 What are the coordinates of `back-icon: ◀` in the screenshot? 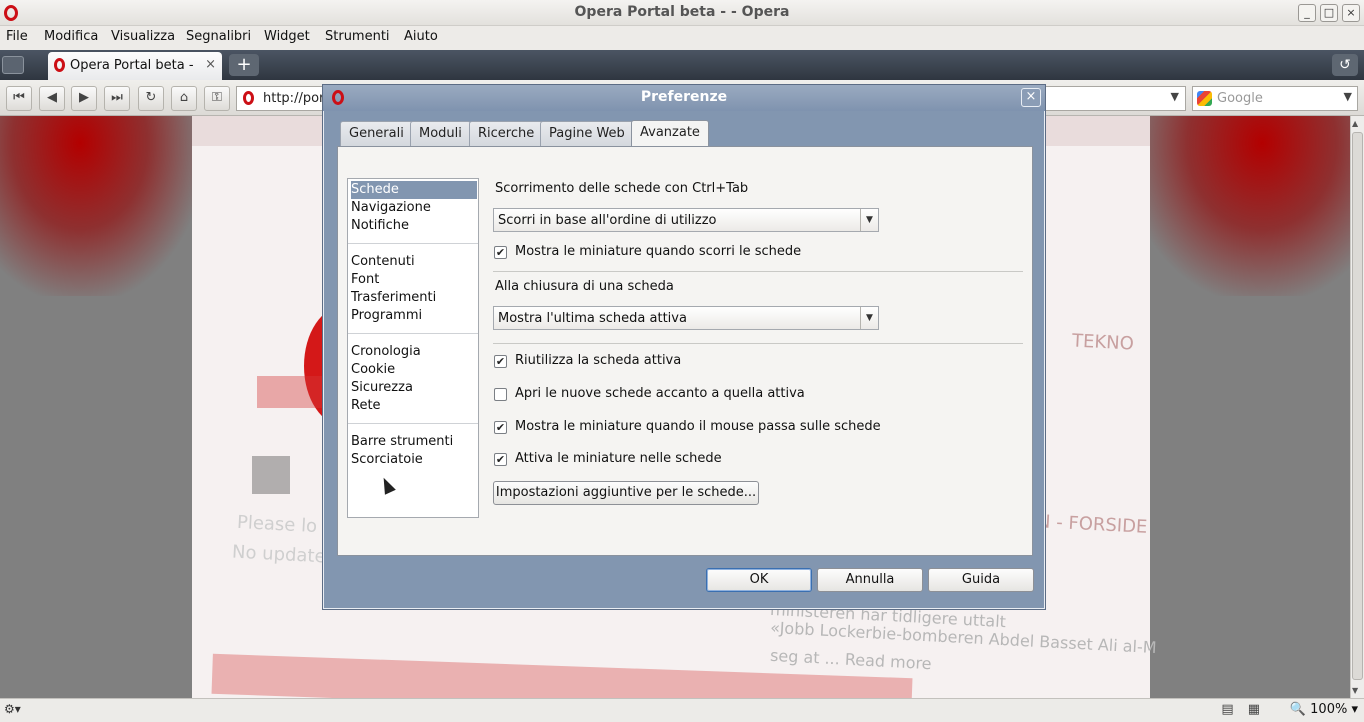 It's located at (52, 98).